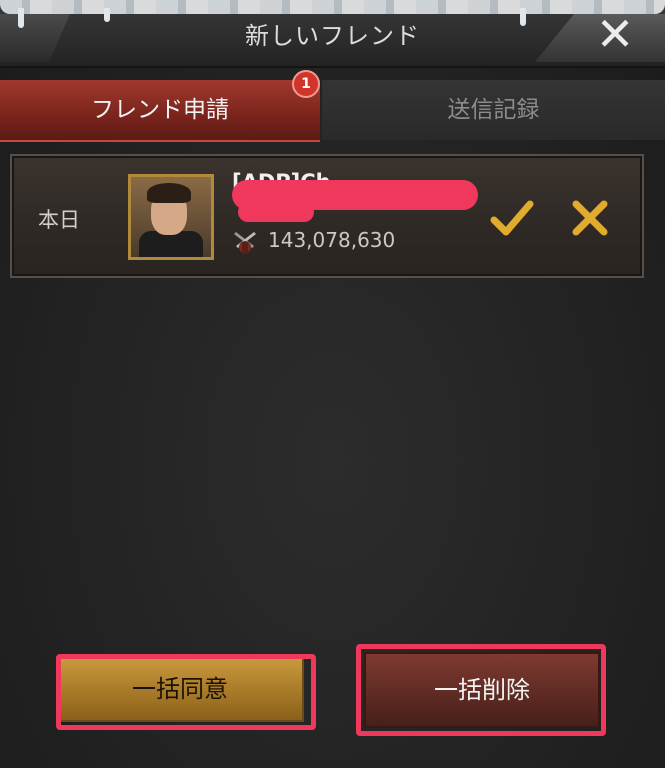 The height and width of the screenshot is (768, 665). I want to click on bulk-delete-button: 一括削除, so click(482, 690).